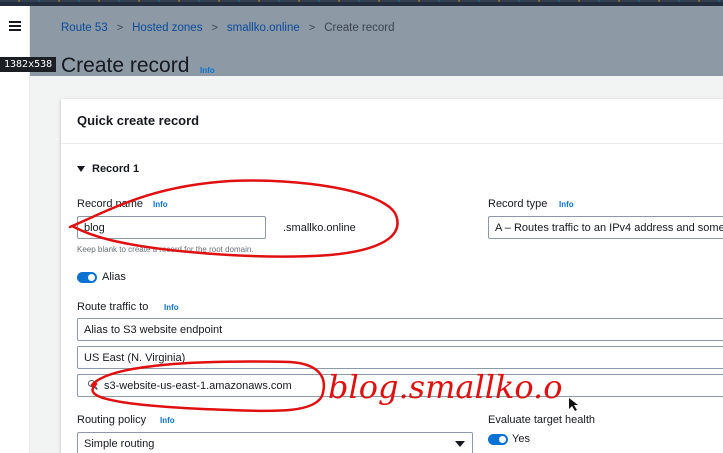  What do you see at coordinates (359, 28) in the screenshot?
I see `breadcrumb-current: Create record` at bounding box center [359, 28].